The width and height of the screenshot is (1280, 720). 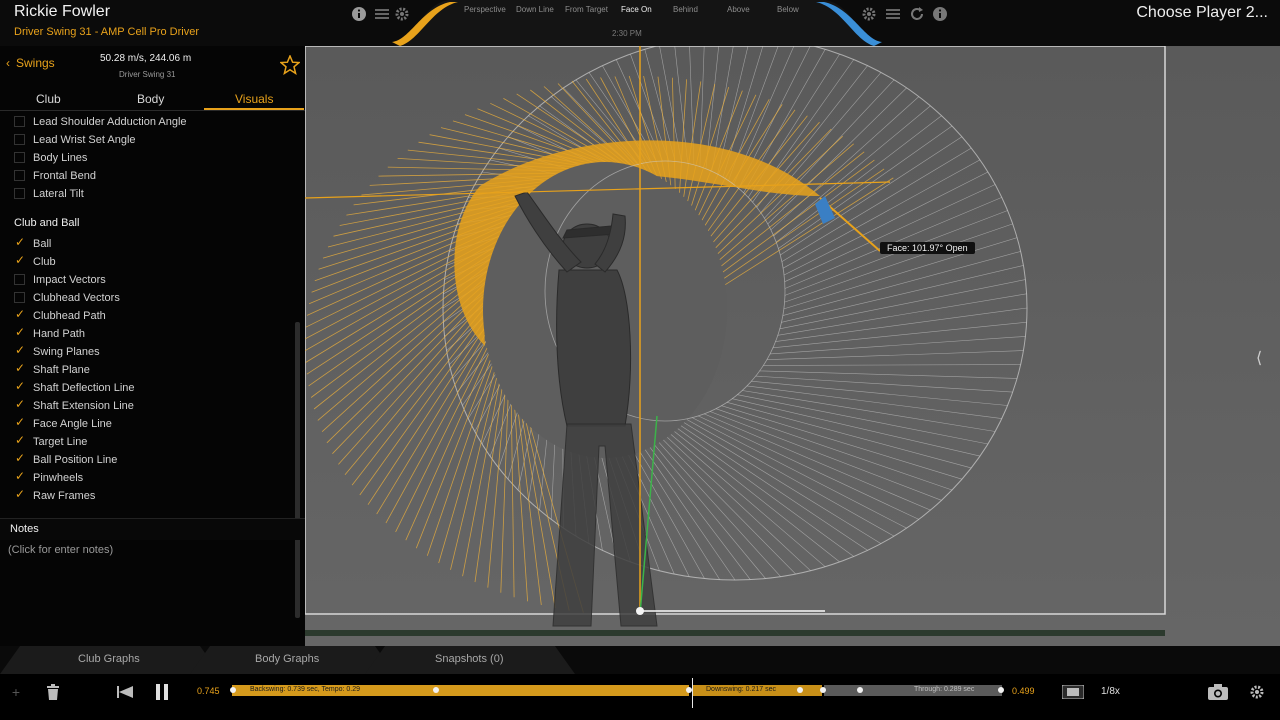 What do you see at coordinates (692, 693) in the screenshot?
I see `playhead` at bounding box center [692, 693].